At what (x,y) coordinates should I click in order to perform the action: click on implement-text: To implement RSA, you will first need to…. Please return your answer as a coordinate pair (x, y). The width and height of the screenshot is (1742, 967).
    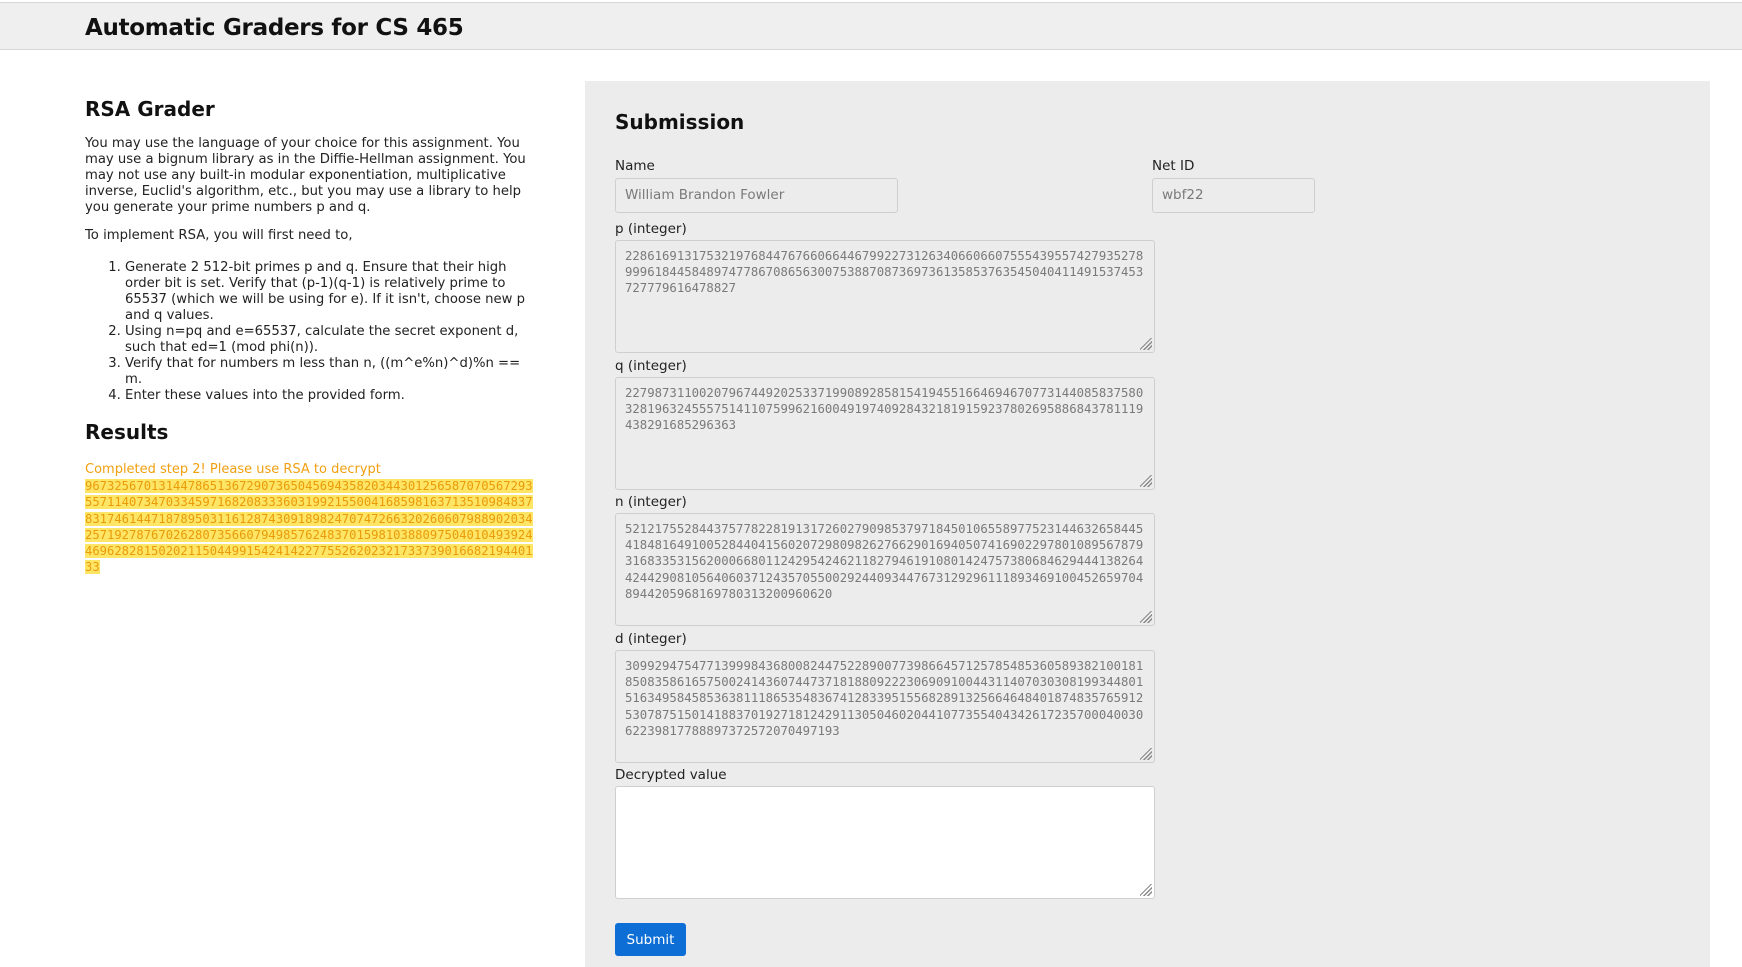
    Looking at the image, I should click on (219, 235).